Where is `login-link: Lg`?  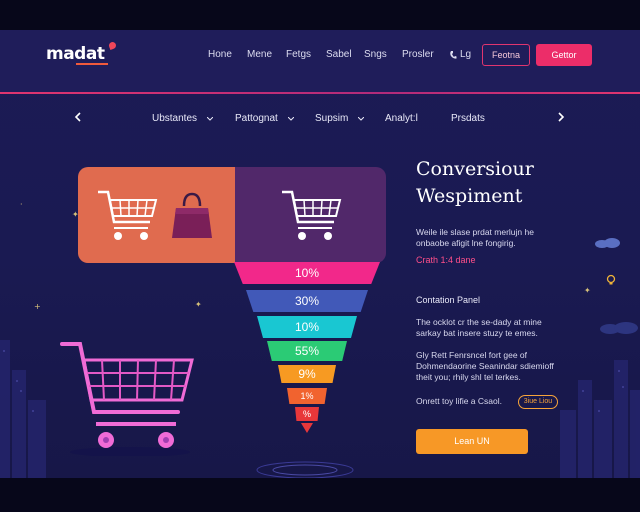 login-link: Lg is located at coordinates (465, 54).